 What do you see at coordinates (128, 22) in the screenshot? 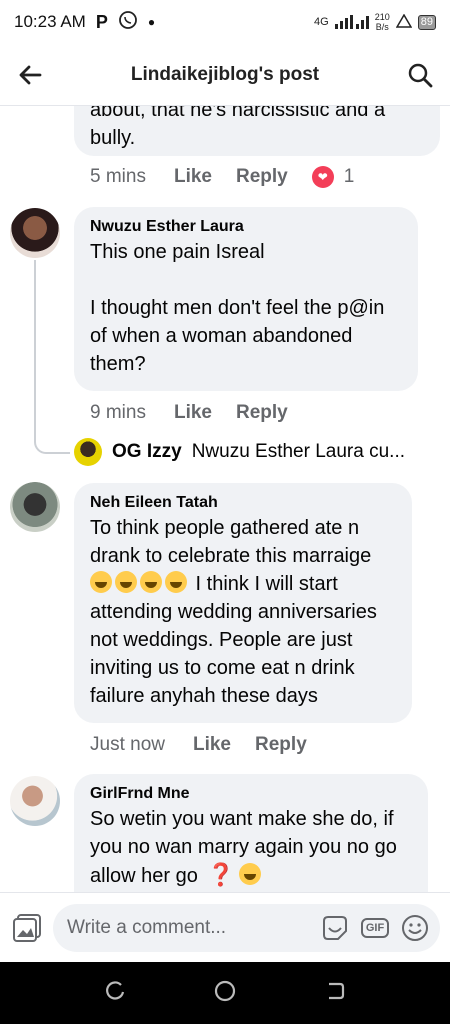
I see `whatsapp-icon` at bounding box center [128, 22].